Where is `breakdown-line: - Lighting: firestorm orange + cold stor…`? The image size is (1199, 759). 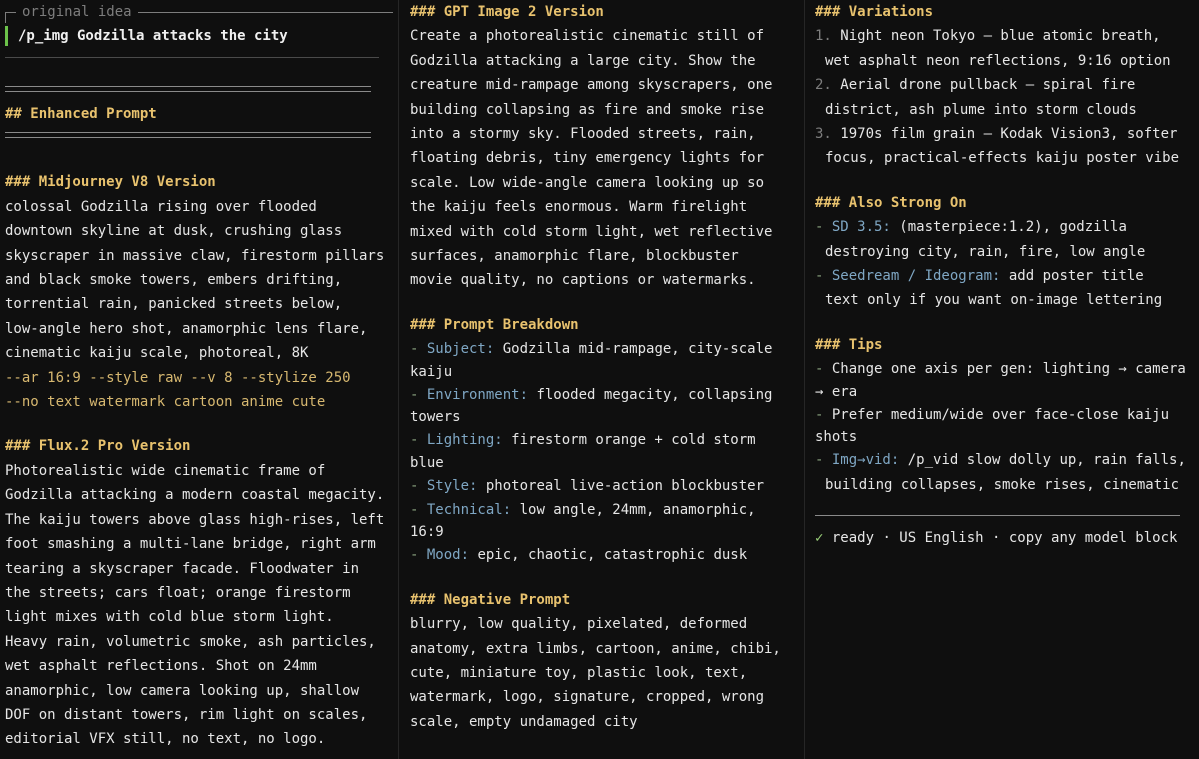 breakdown-line: - Lighting: firestorm orange + cold stor… is located at coordinates (602, 440).